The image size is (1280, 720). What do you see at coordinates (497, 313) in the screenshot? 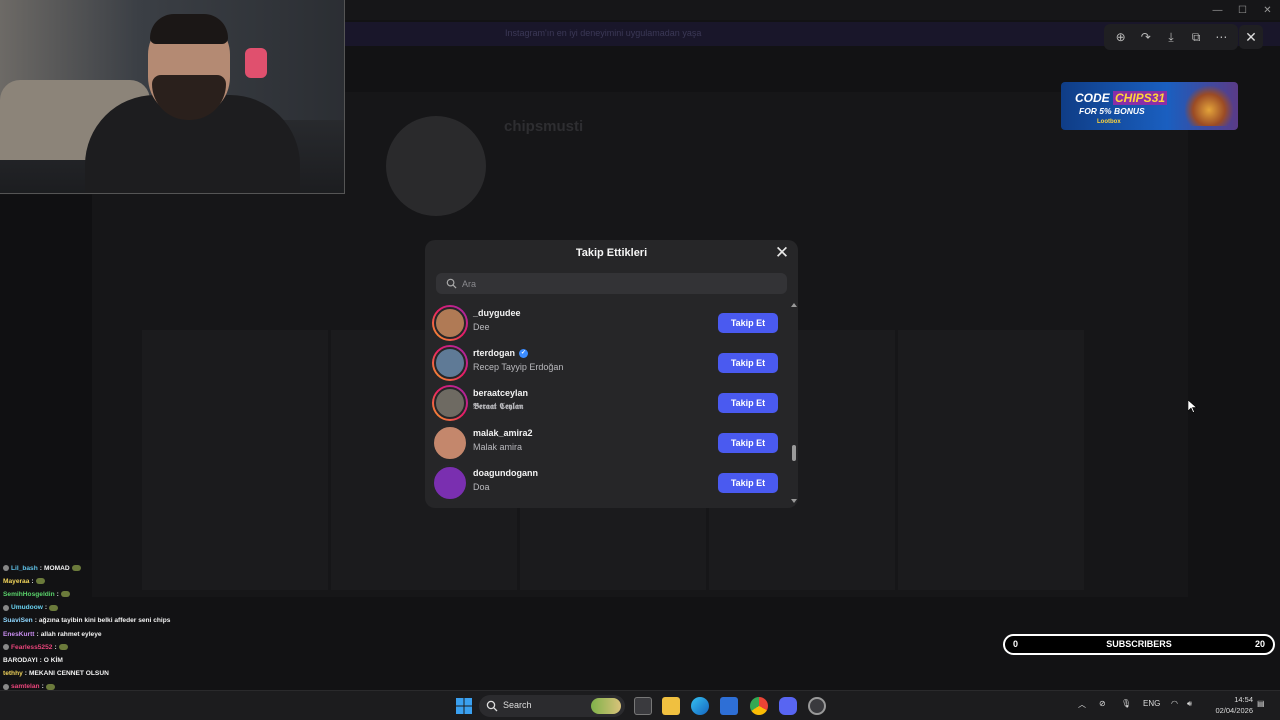
I see `username: _duygudee` at bounding box center [497, 313].